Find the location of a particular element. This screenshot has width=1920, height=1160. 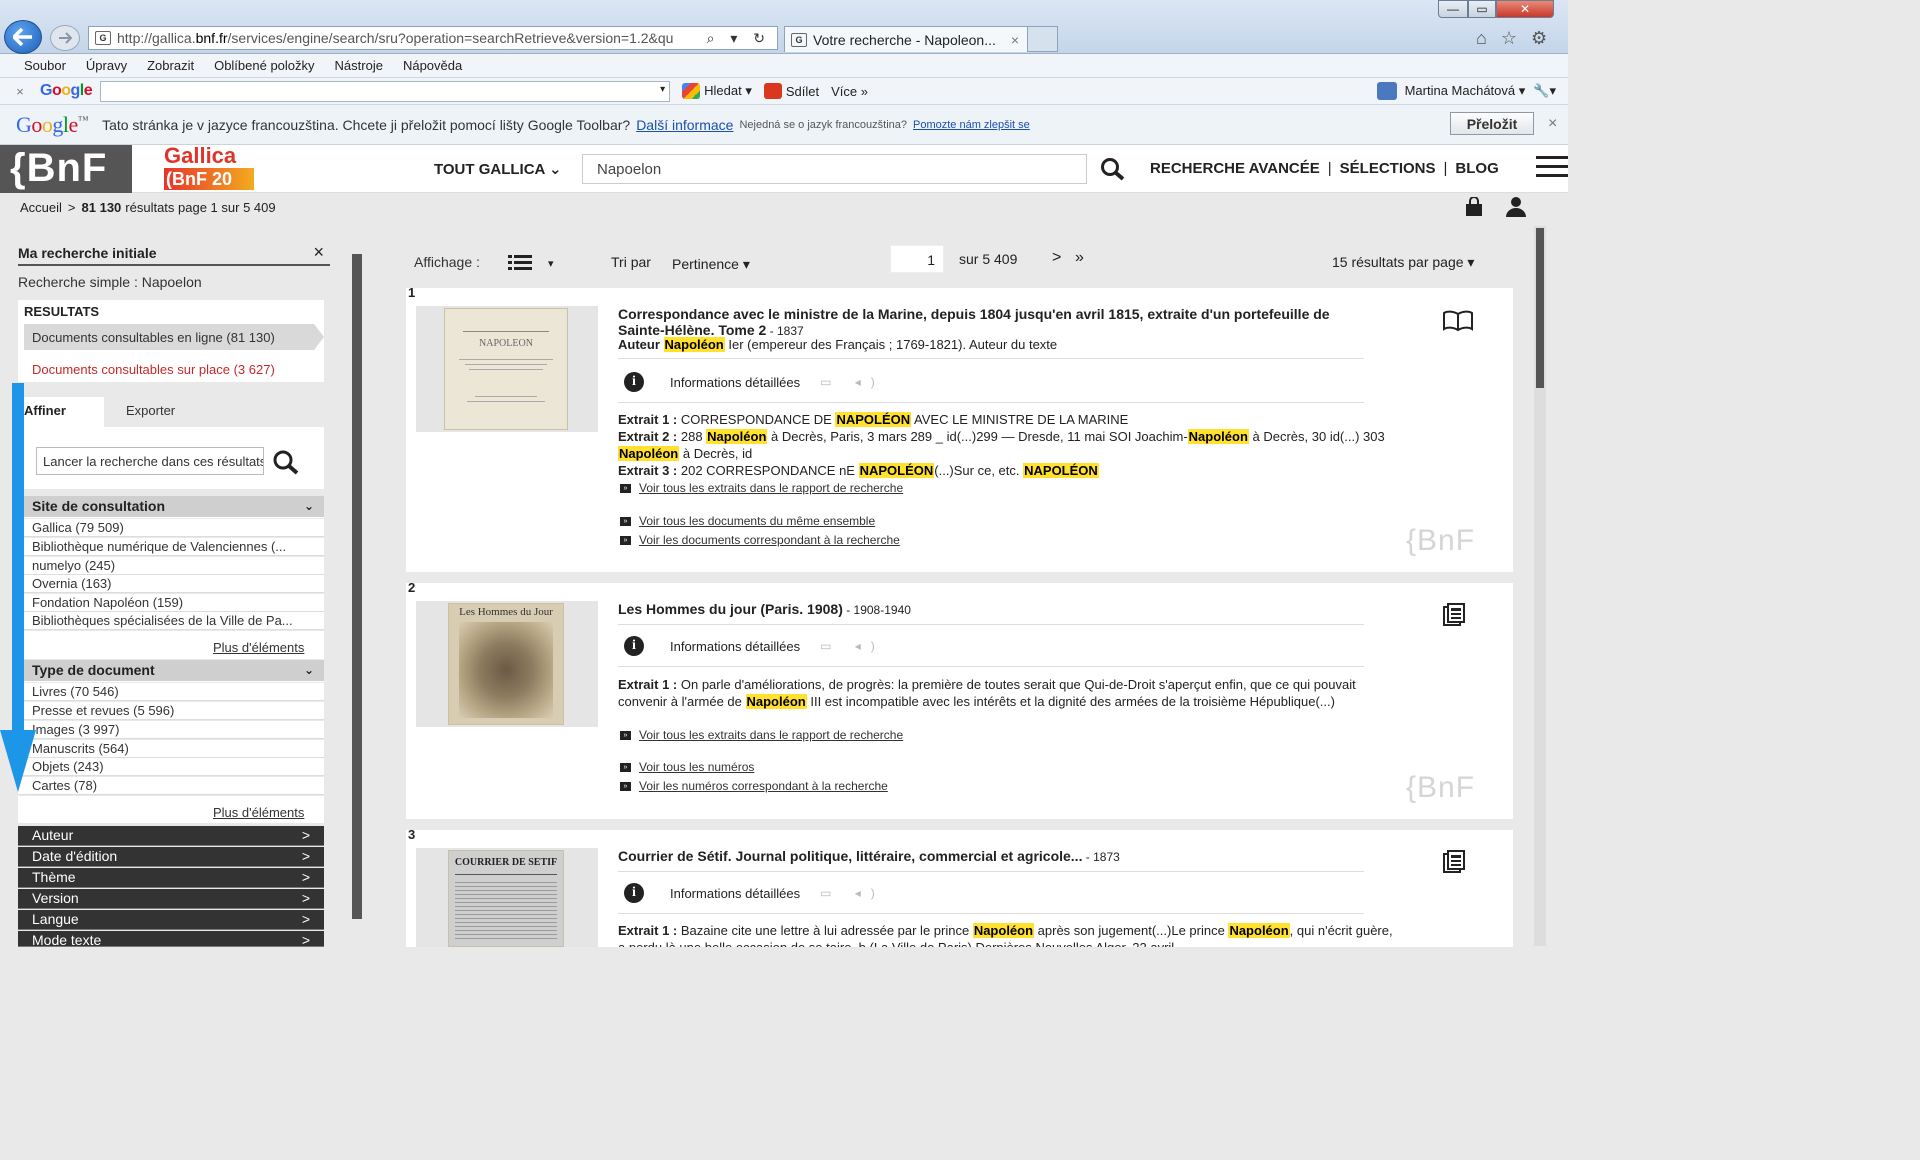

google-search-input: ▾ is located at coordinates (385, 91).